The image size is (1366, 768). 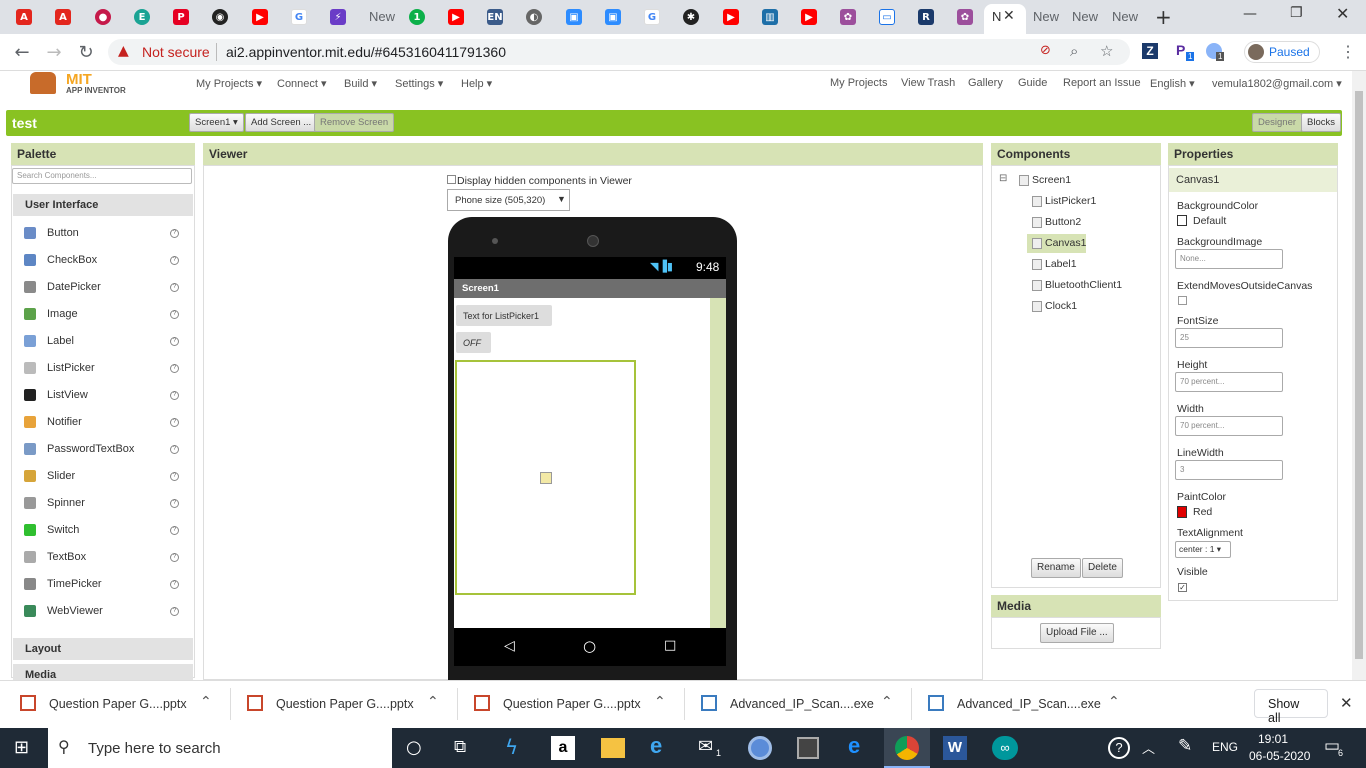 I want to click on canvas-preview, so click(x=545, y=477).